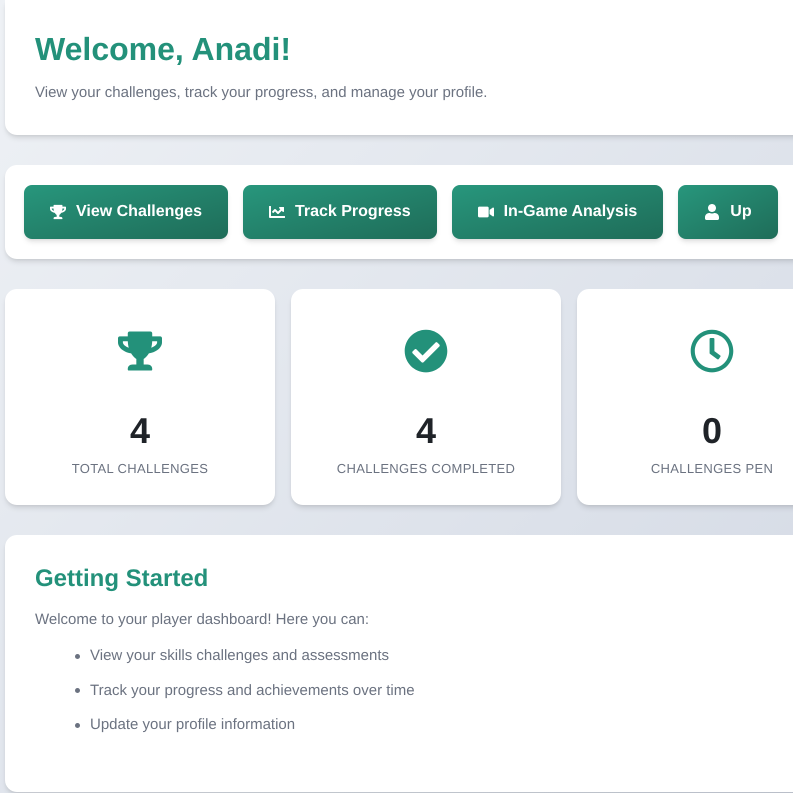  What do you see at coordinates (712, 212) in the screenshot?
I see `user-icon` at bounding box center [712, 212].